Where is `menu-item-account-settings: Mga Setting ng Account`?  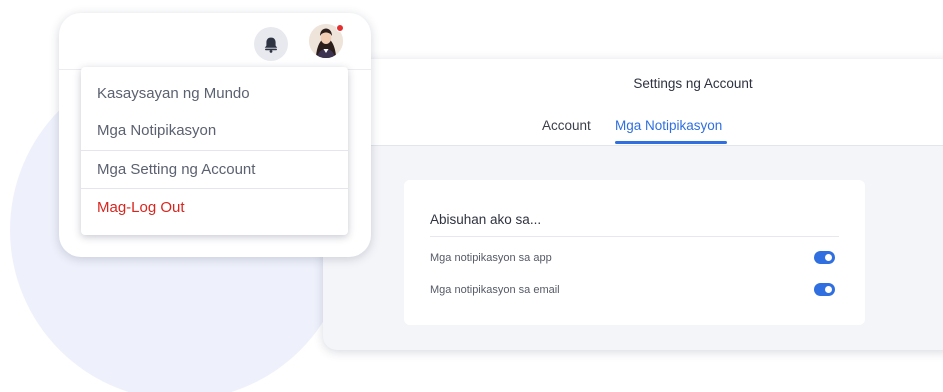 menu-item-account-settings: Mga Setting ng Account is located at coordinates (214, 170).